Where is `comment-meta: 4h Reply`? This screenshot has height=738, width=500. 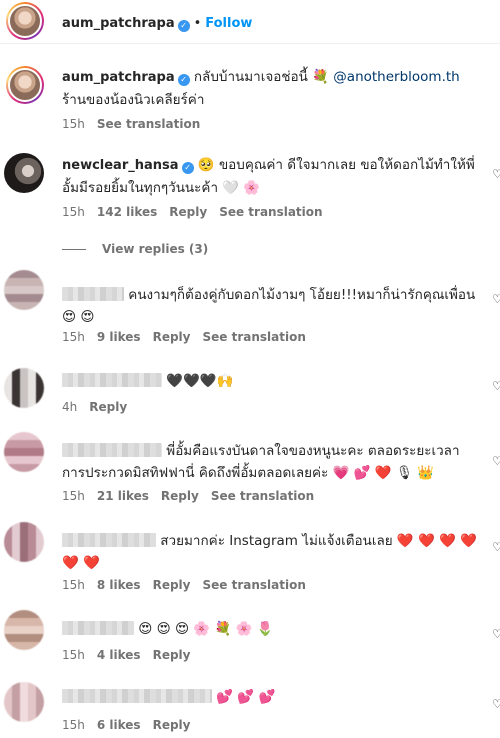
comment-meta: 4h Reply is located at coordinates (95, 407).